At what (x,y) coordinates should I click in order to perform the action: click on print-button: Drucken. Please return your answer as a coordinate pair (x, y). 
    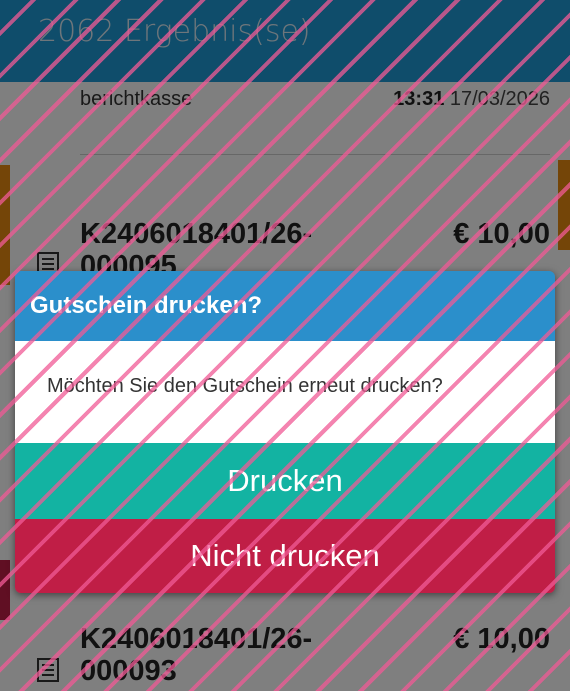
    Looking at the image, I should click on (285, 481).